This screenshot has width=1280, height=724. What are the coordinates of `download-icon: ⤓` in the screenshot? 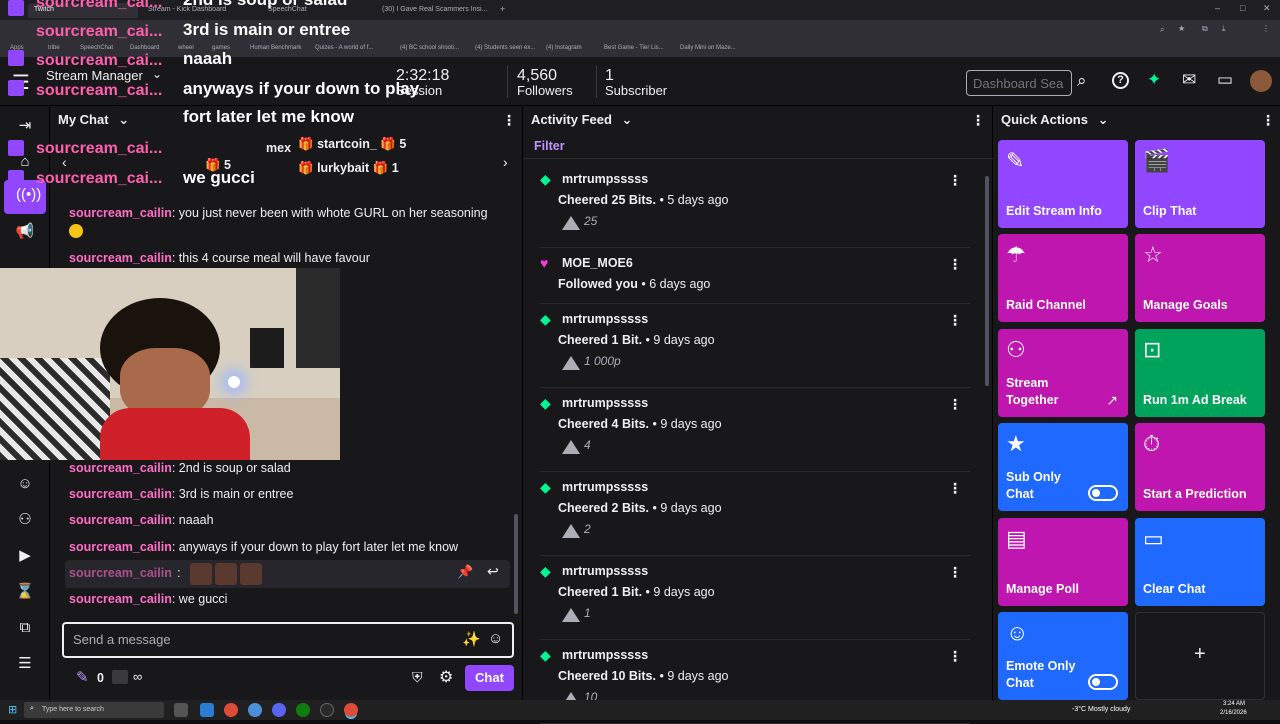 It's located at (1224, 29).